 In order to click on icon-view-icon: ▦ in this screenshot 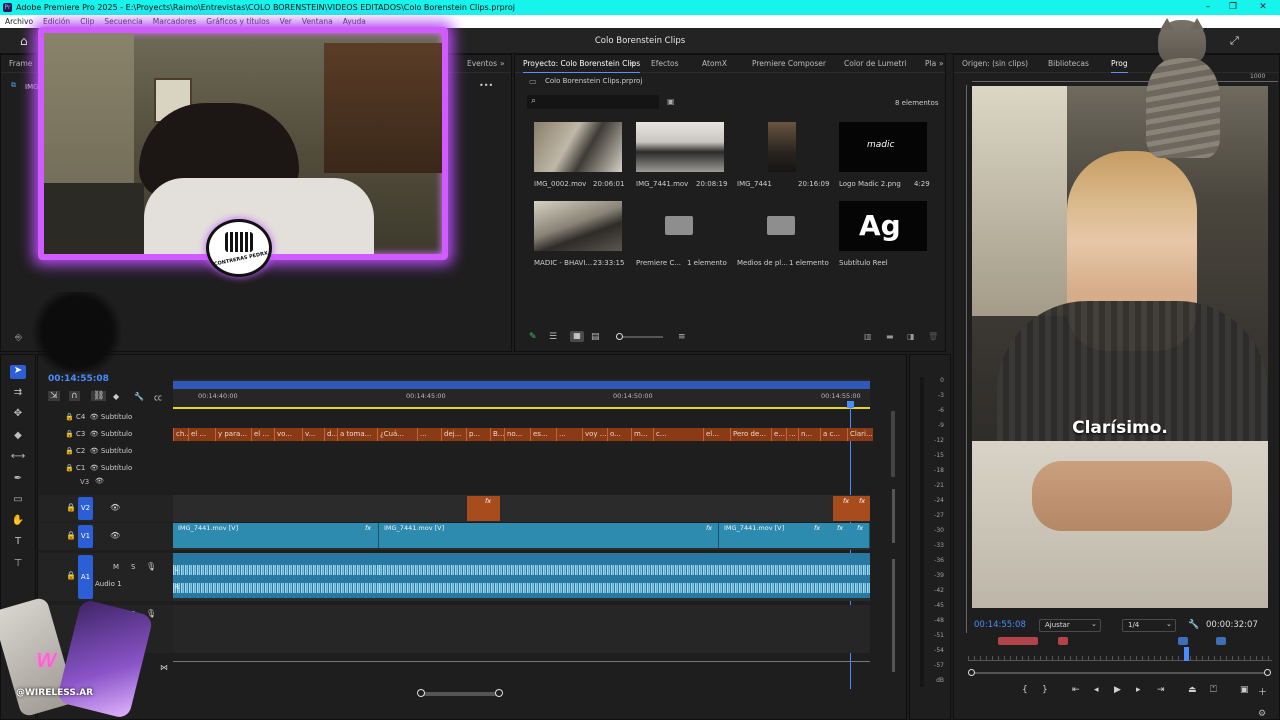, I will do `click(577, 336)`.